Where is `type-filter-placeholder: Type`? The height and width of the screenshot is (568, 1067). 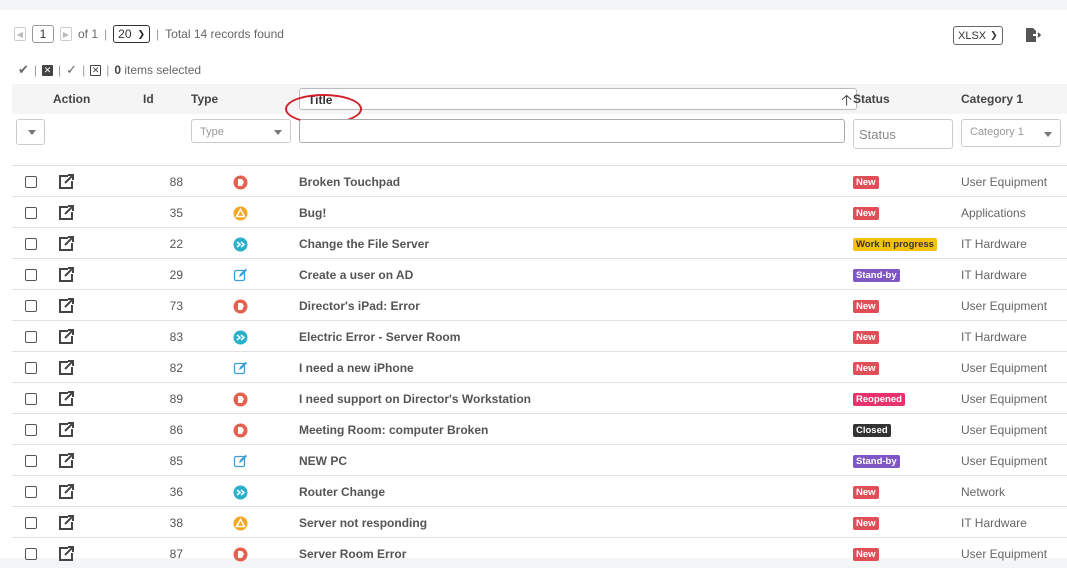
type-filter-placeholder: Type is located at coordinates (212, 132).